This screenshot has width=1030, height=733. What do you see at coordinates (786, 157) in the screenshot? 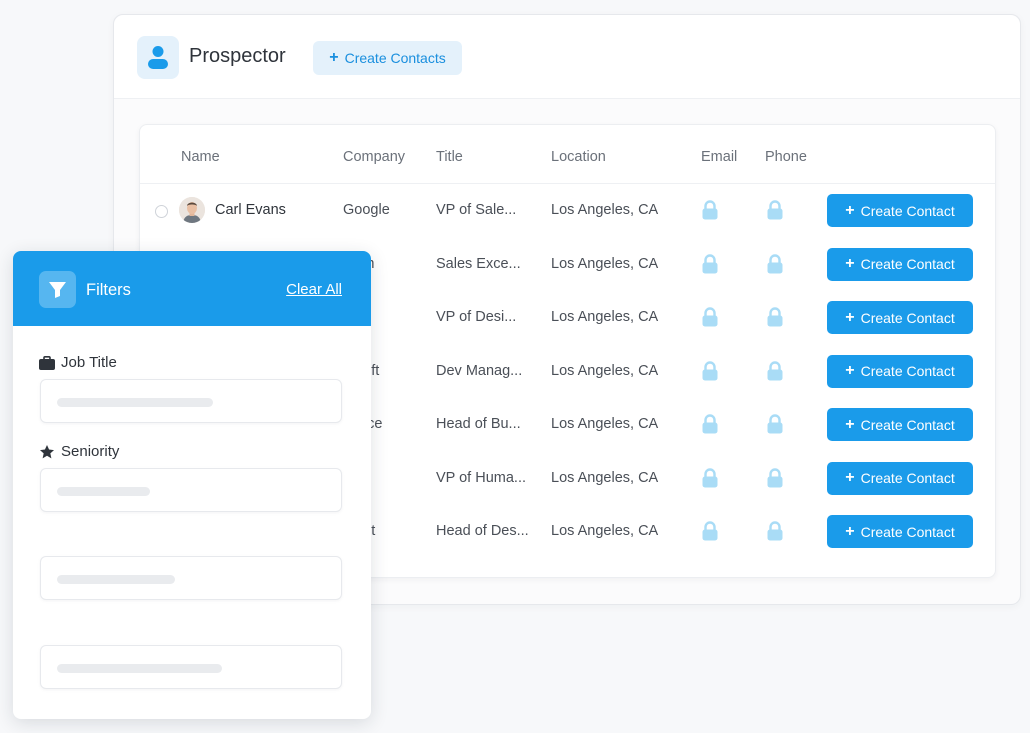
I see `column-header-phone: Phone` at bounding box center [786, 157].